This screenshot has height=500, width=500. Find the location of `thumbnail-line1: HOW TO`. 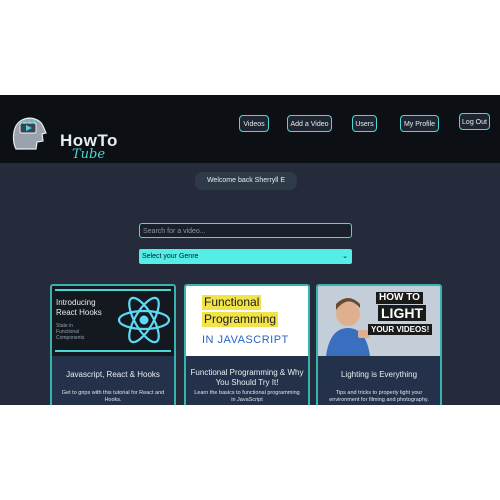

thumbnail-line1: HOW TO is located at coordinates (399, 298).